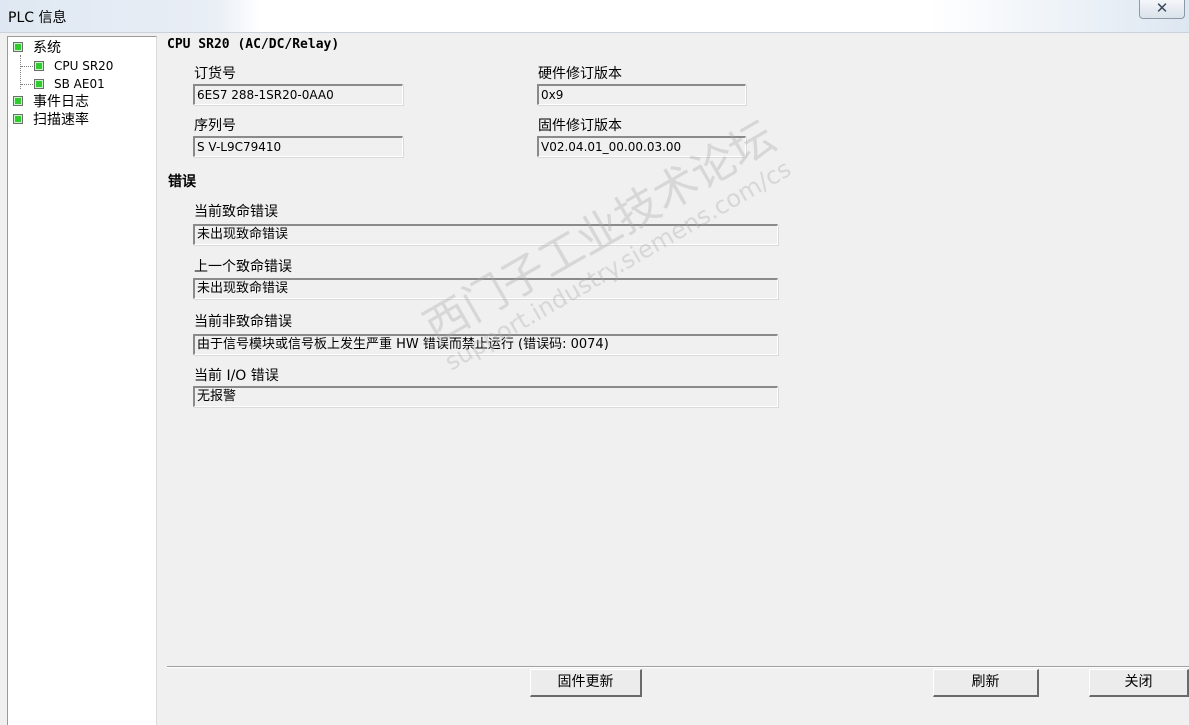 Image resolution: width=1189 pixels, height=725 pixels. What do you see at coordinates (47, 48) in the screenshot?
I see `tree-item-label: 系统` at bounding box center [47, 48].